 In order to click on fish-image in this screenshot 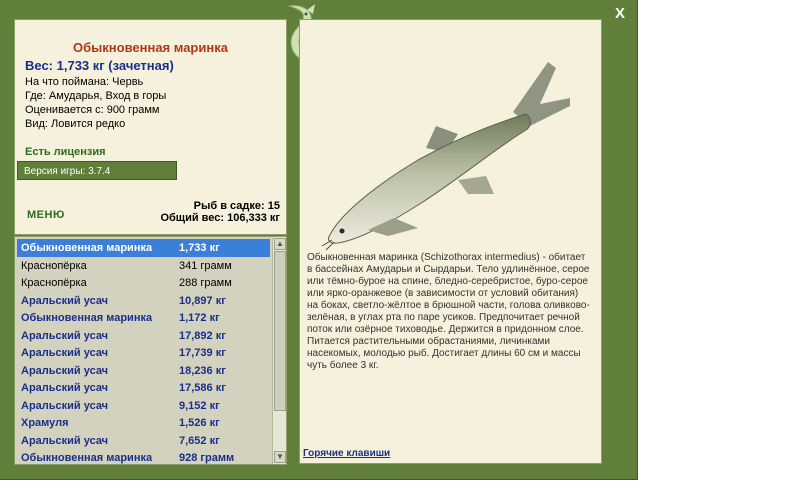, I will do `click(445, 156)`.